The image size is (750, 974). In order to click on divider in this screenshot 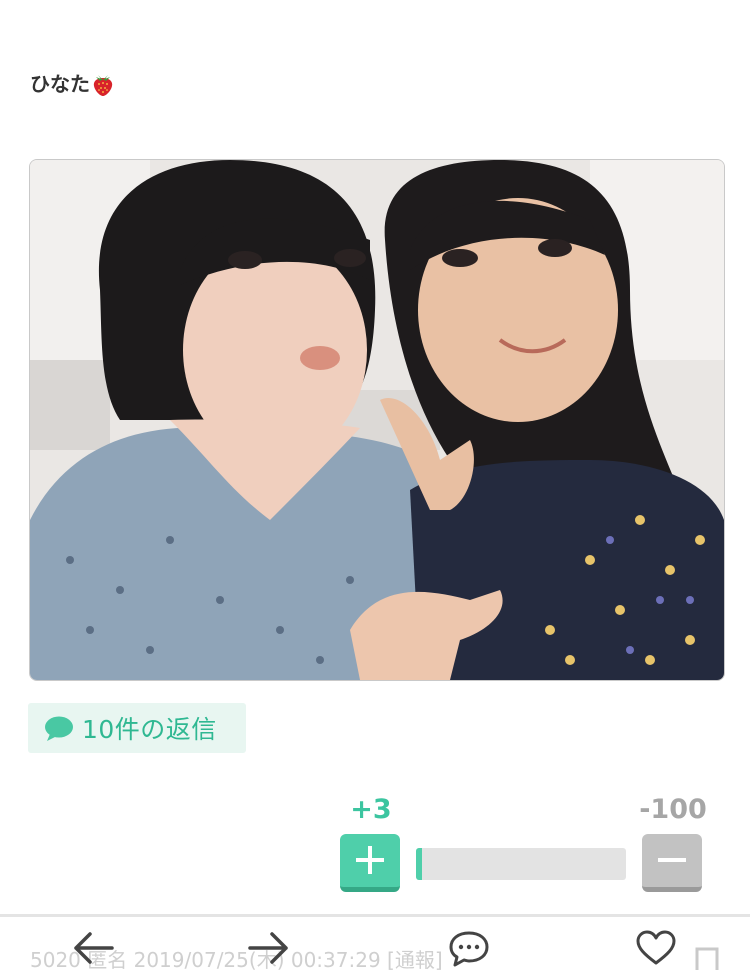, I will do `click(375, 915)`.